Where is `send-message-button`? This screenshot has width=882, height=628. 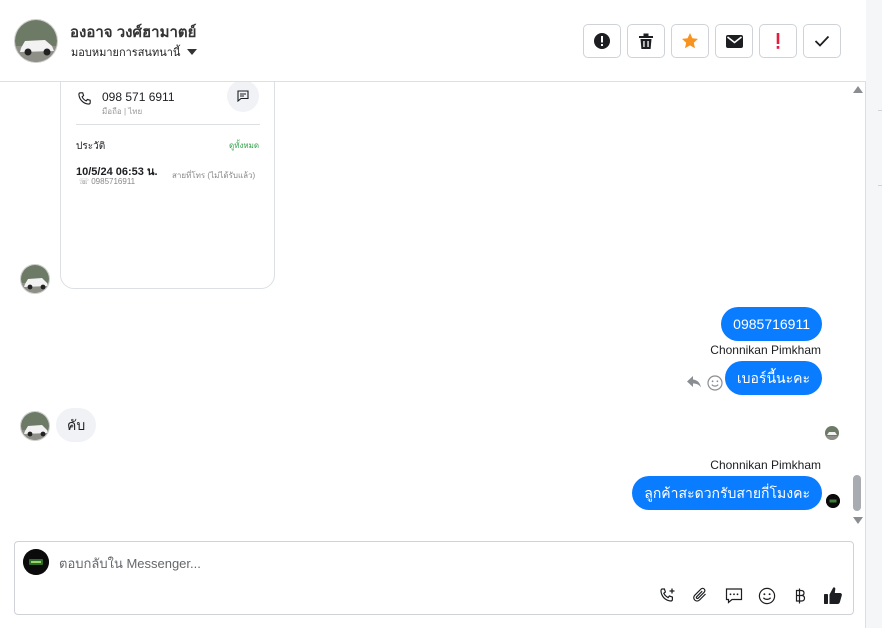 send-message-button is located at coordinates (243, 97).